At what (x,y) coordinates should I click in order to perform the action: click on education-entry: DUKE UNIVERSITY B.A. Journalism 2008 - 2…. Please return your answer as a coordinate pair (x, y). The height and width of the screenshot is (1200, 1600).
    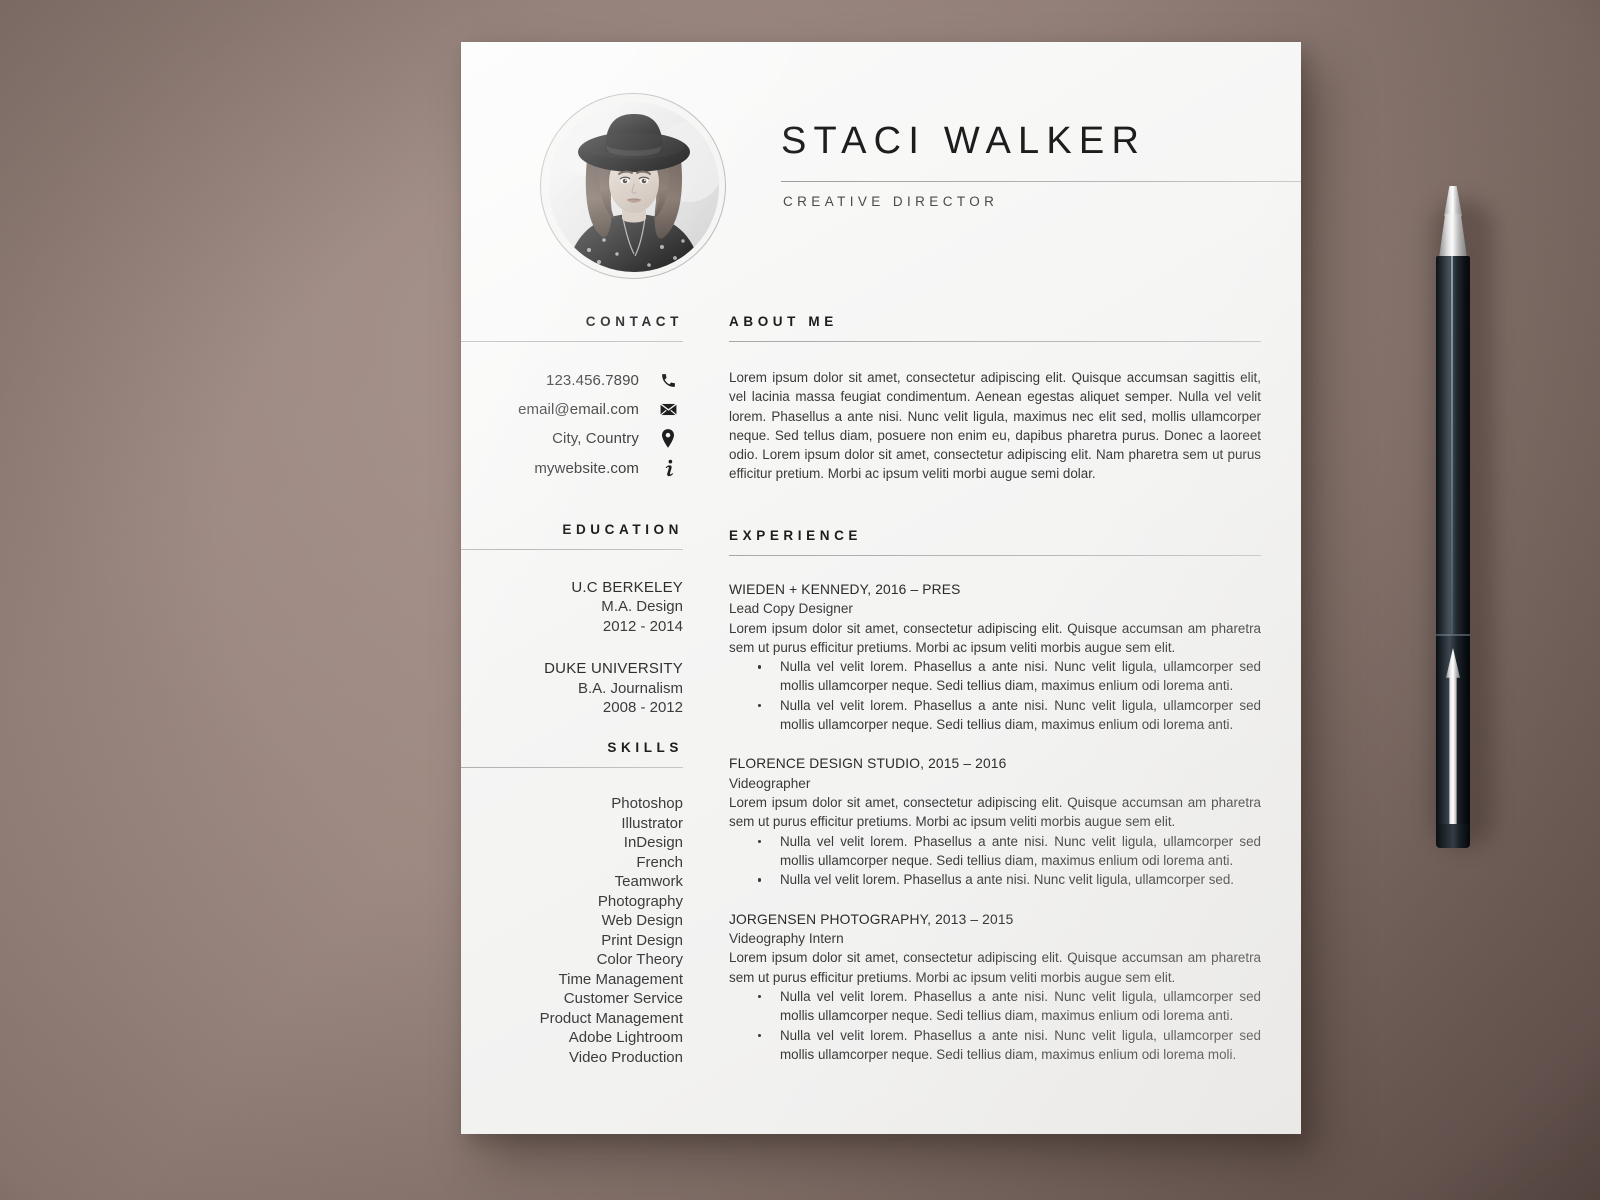
    Looking at the image, I should click on (572, 688).